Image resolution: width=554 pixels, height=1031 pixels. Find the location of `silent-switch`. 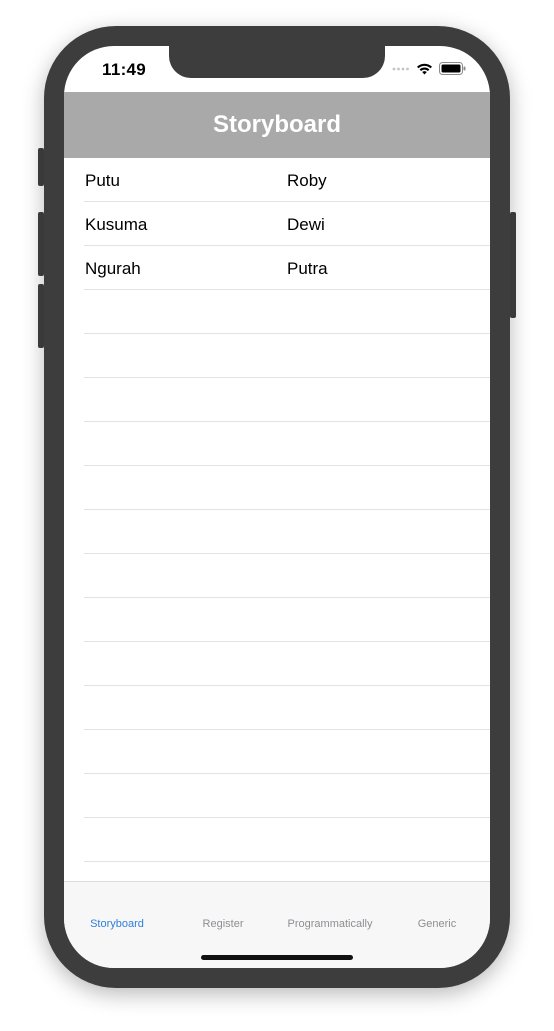

silent-switch is located at coordinates (41, 167).